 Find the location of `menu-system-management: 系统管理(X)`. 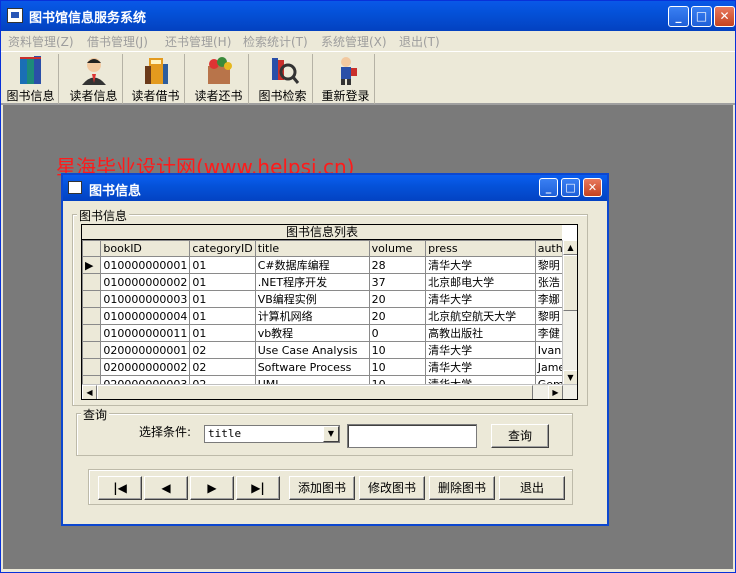

menu-system-management: 系统管理(X) is located at coordinates (354, 41).